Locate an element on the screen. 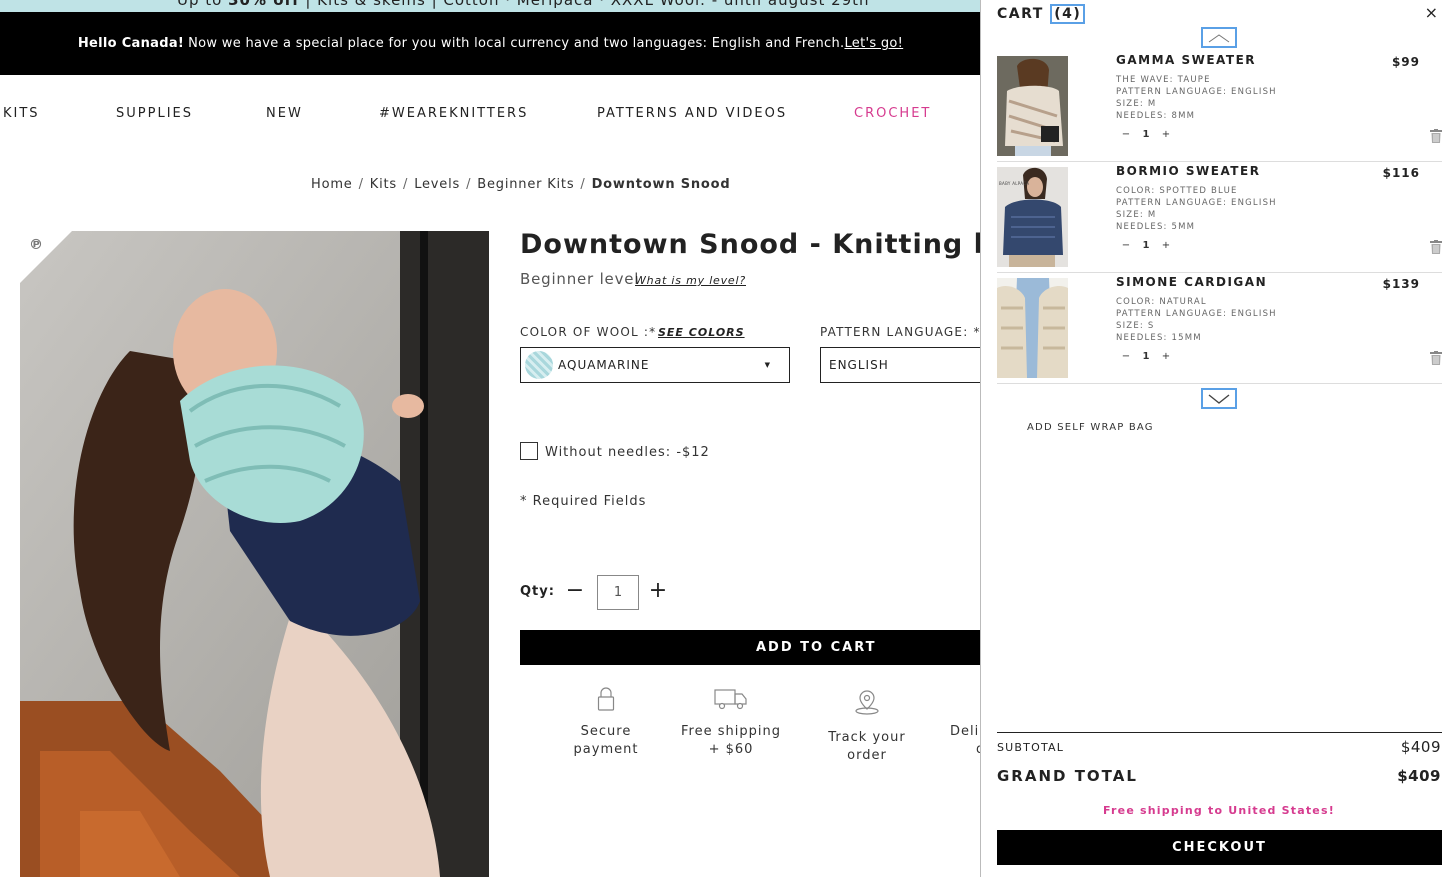  scroll-up-button is located at coordinates (1219, 37).